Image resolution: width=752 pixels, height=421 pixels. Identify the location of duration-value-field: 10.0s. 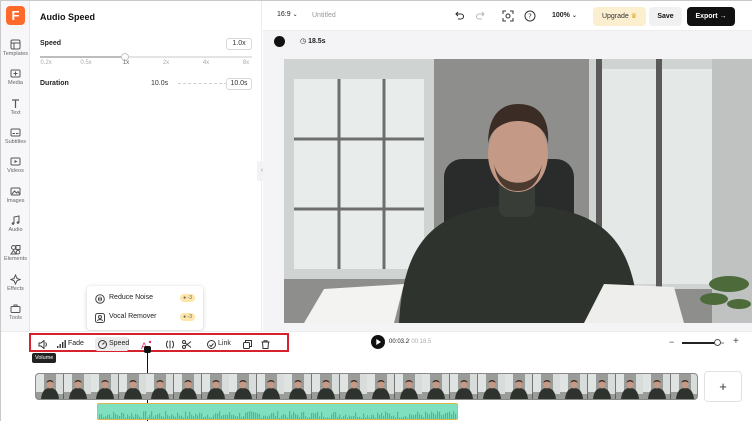
(239, 84).